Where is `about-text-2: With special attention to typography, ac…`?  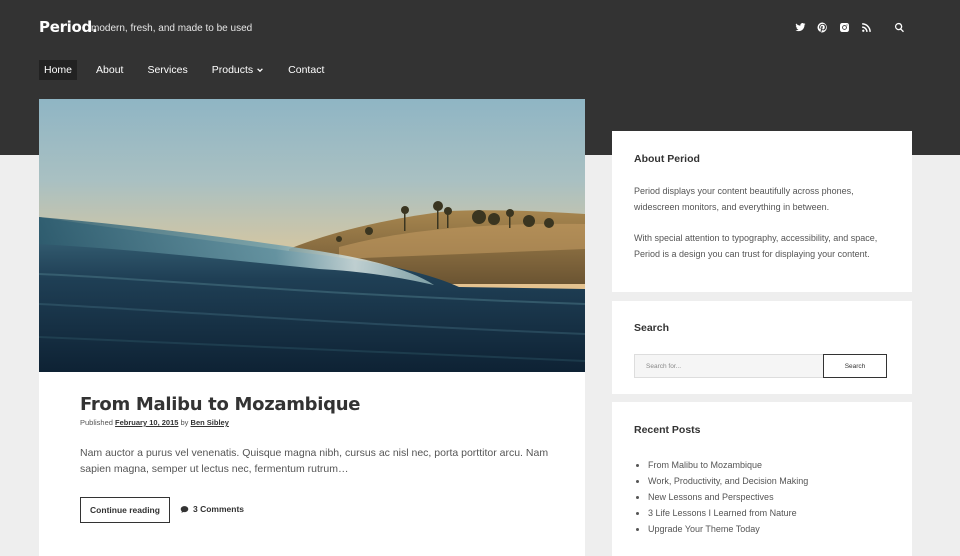 about-text-2: With special attention to typography, ac… is located at coordinates (756, 246).